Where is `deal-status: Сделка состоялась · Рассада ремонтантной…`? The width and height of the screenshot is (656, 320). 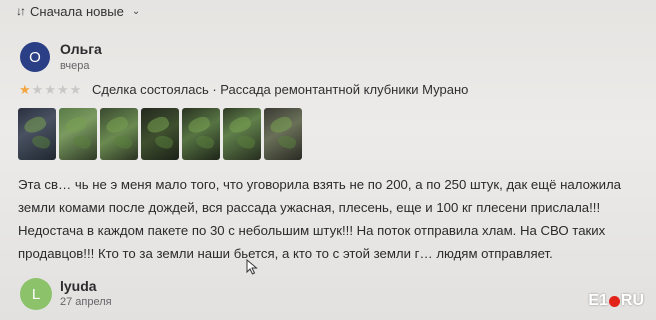 deal-status: Сделка состоялась · Рассада ремонтантной… is located at coordinates (280, 89).